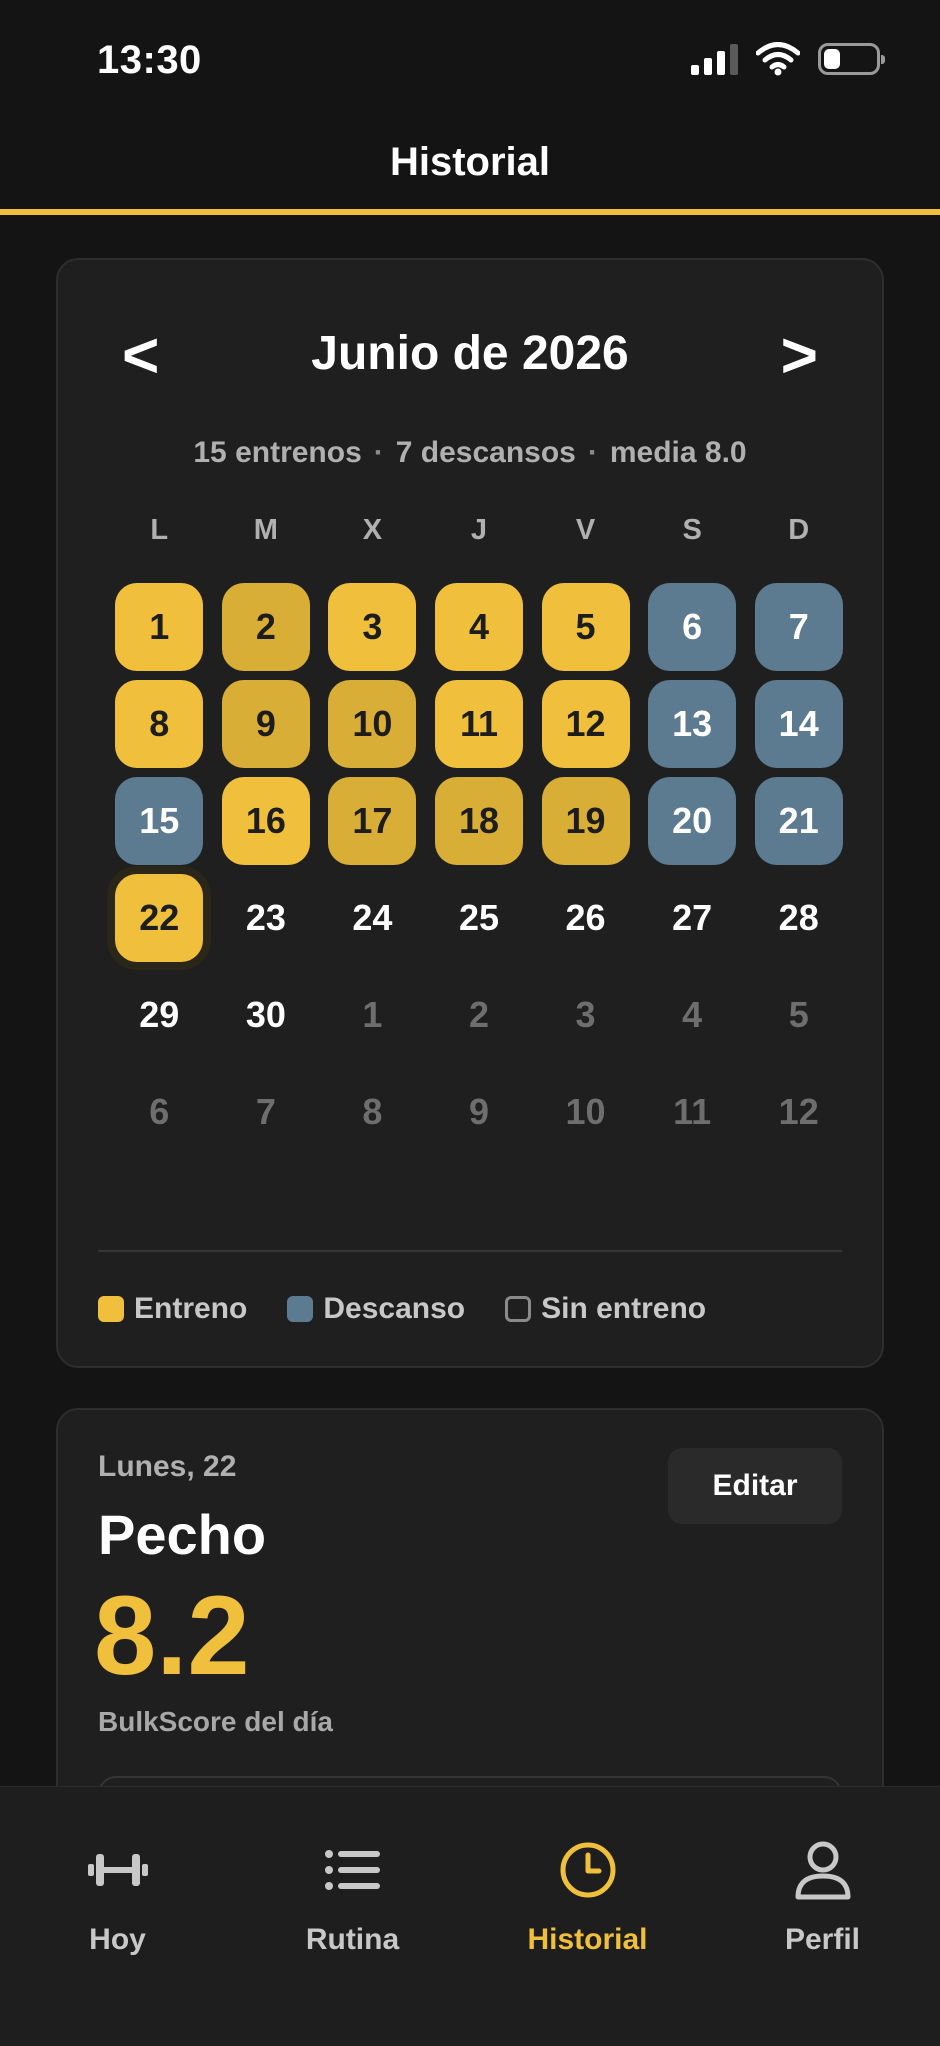 This screenshot has width=940, height=2046. I want to click on calendar-day: 21, so click(798, 820).